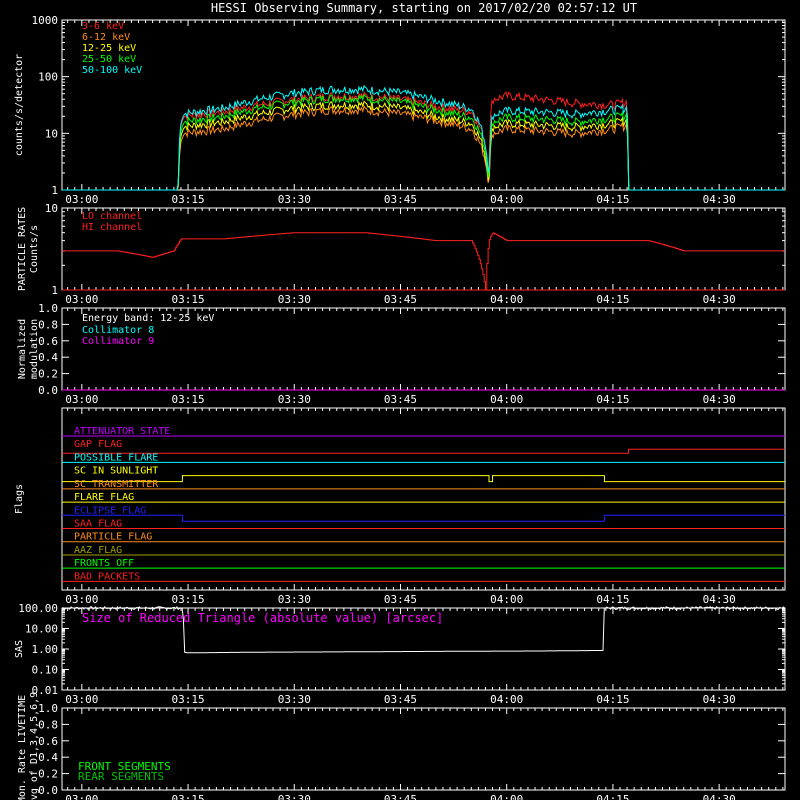  What do you see at coordinates (41, 629) in the screenshot?
I see `y-tick-label: 10.00` at bounding box center [41, 629].